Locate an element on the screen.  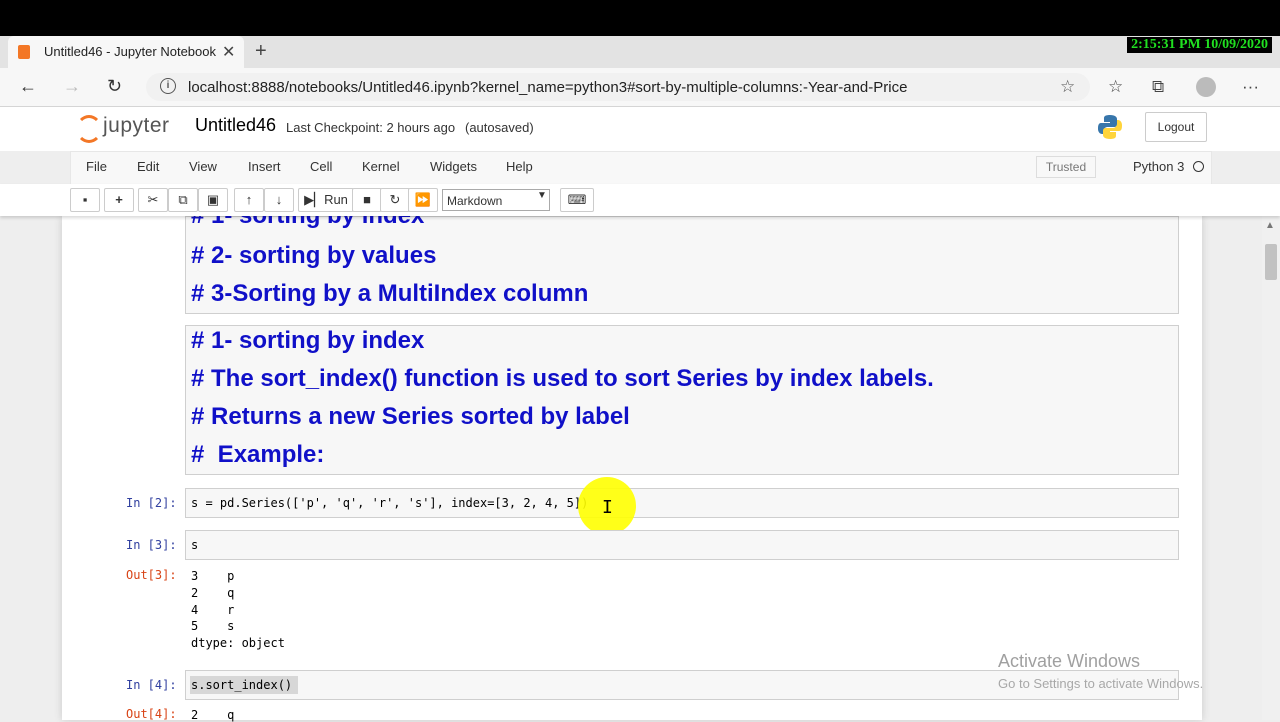
markdown-heading: # Example: is located at coordinates (258, 454).